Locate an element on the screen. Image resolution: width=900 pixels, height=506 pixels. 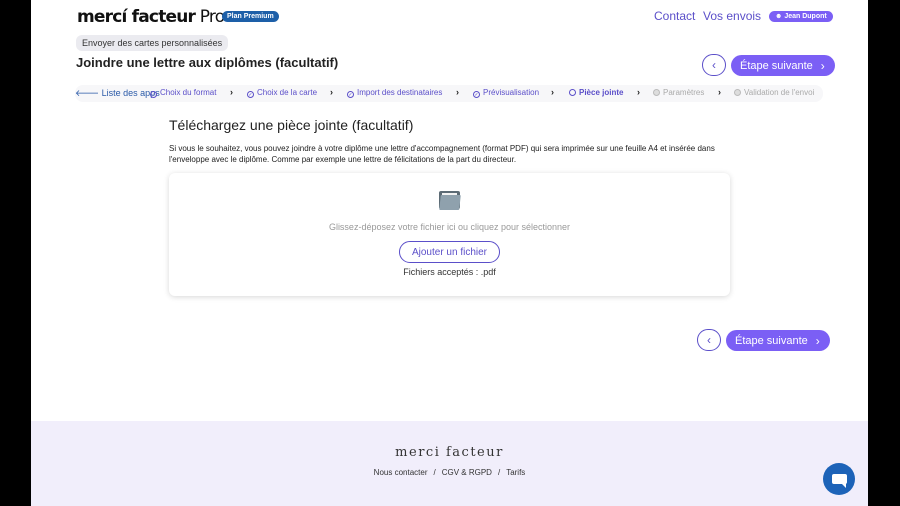
arrow-left-icon: 🡐 is located at coordinates (87, 93).